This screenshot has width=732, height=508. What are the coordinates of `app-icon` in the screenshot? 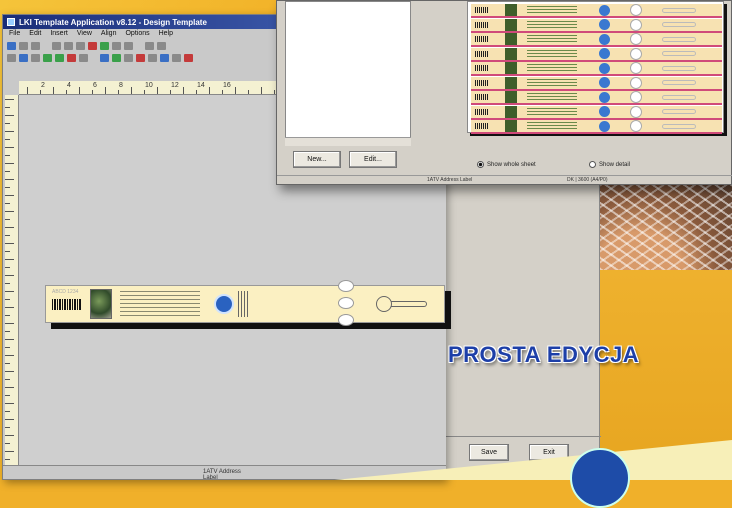 It's located at (11, 22).